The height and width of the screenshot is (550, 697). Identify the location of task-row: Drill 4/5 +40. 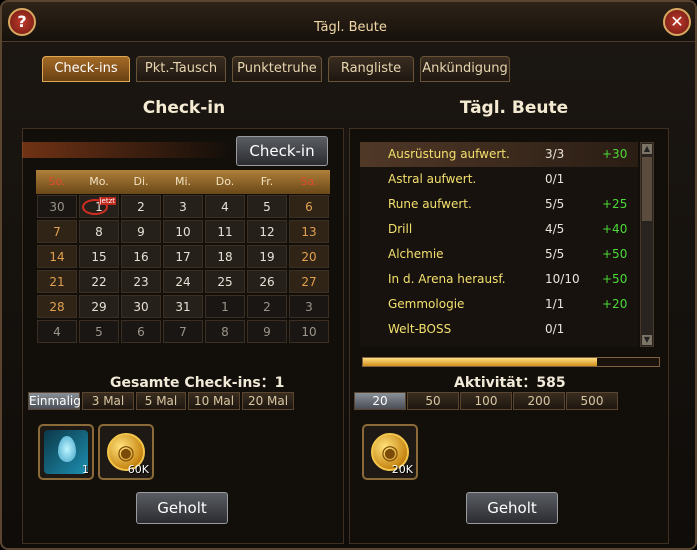
(499, 229).